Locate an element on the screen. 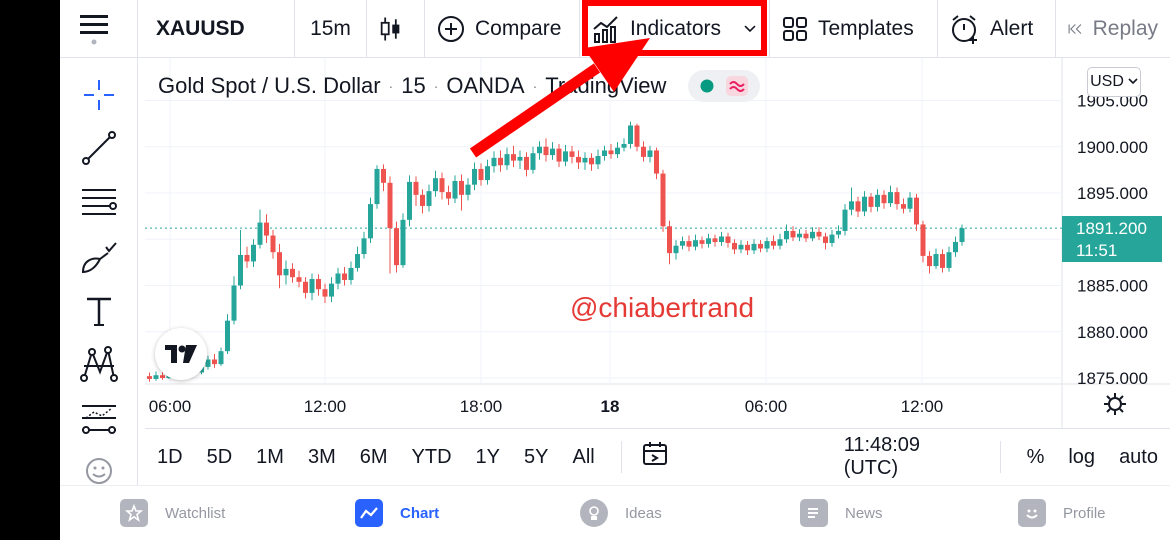 Image resolution: width=1170 pixels, height=540 pixels. range-5d: 5D is located at coordinates (220, 457).